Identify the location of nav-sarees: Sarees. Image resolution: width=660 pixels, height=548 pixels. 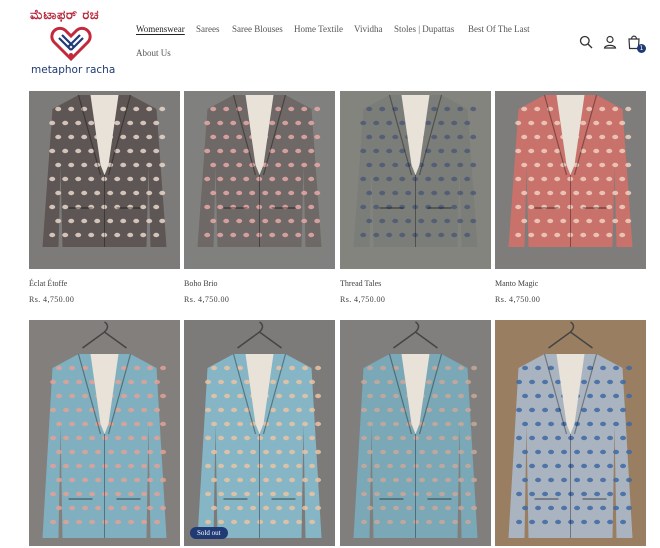
(208, 29).